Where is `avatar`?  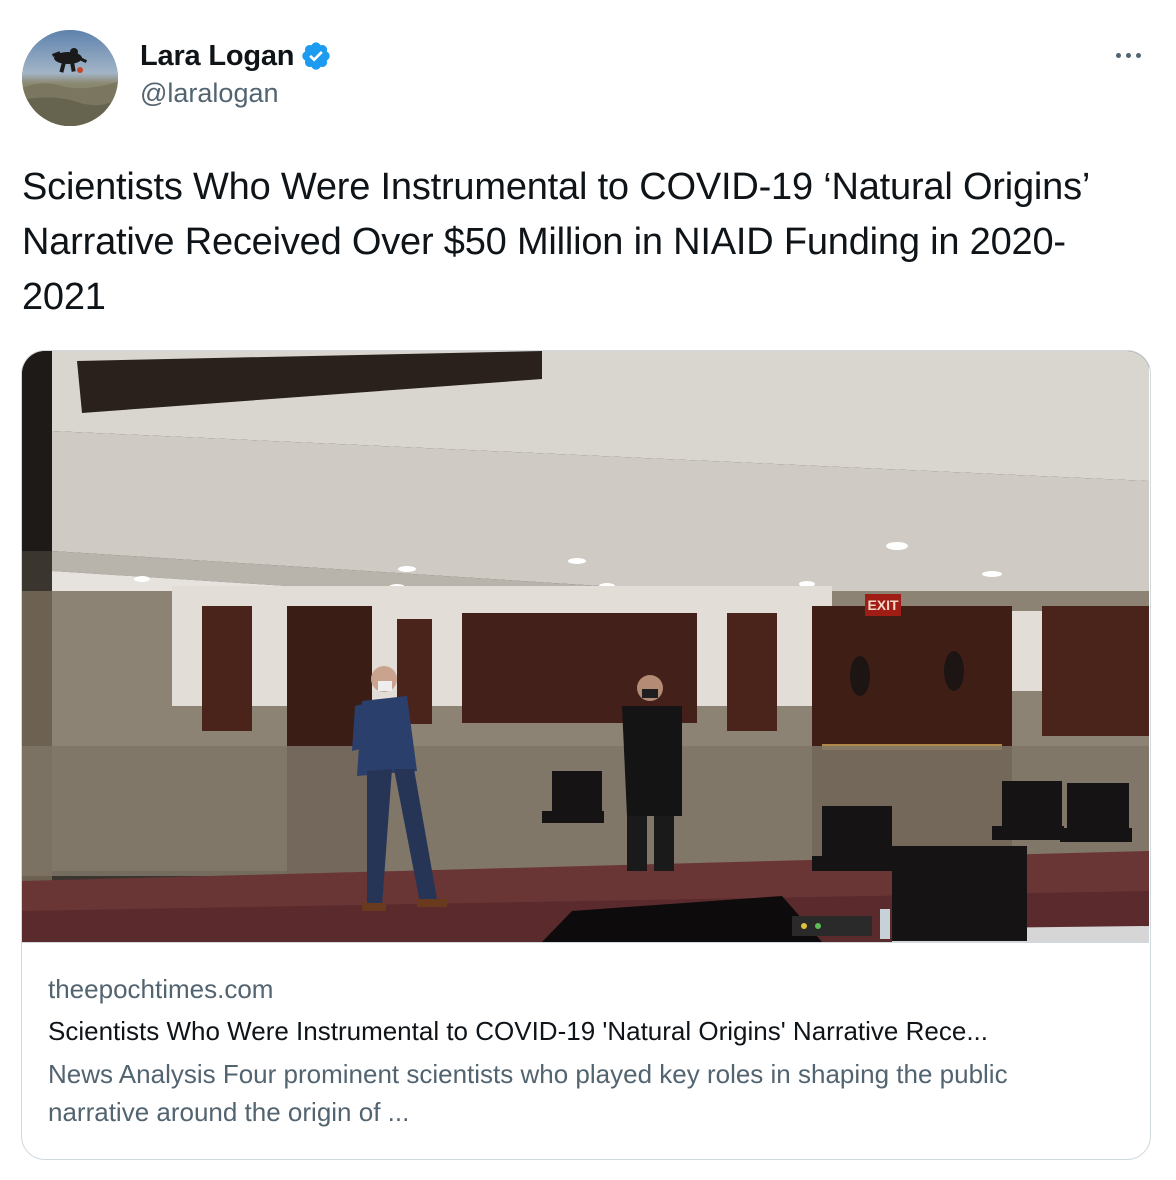
avatar is located at coordinates (70, 78).